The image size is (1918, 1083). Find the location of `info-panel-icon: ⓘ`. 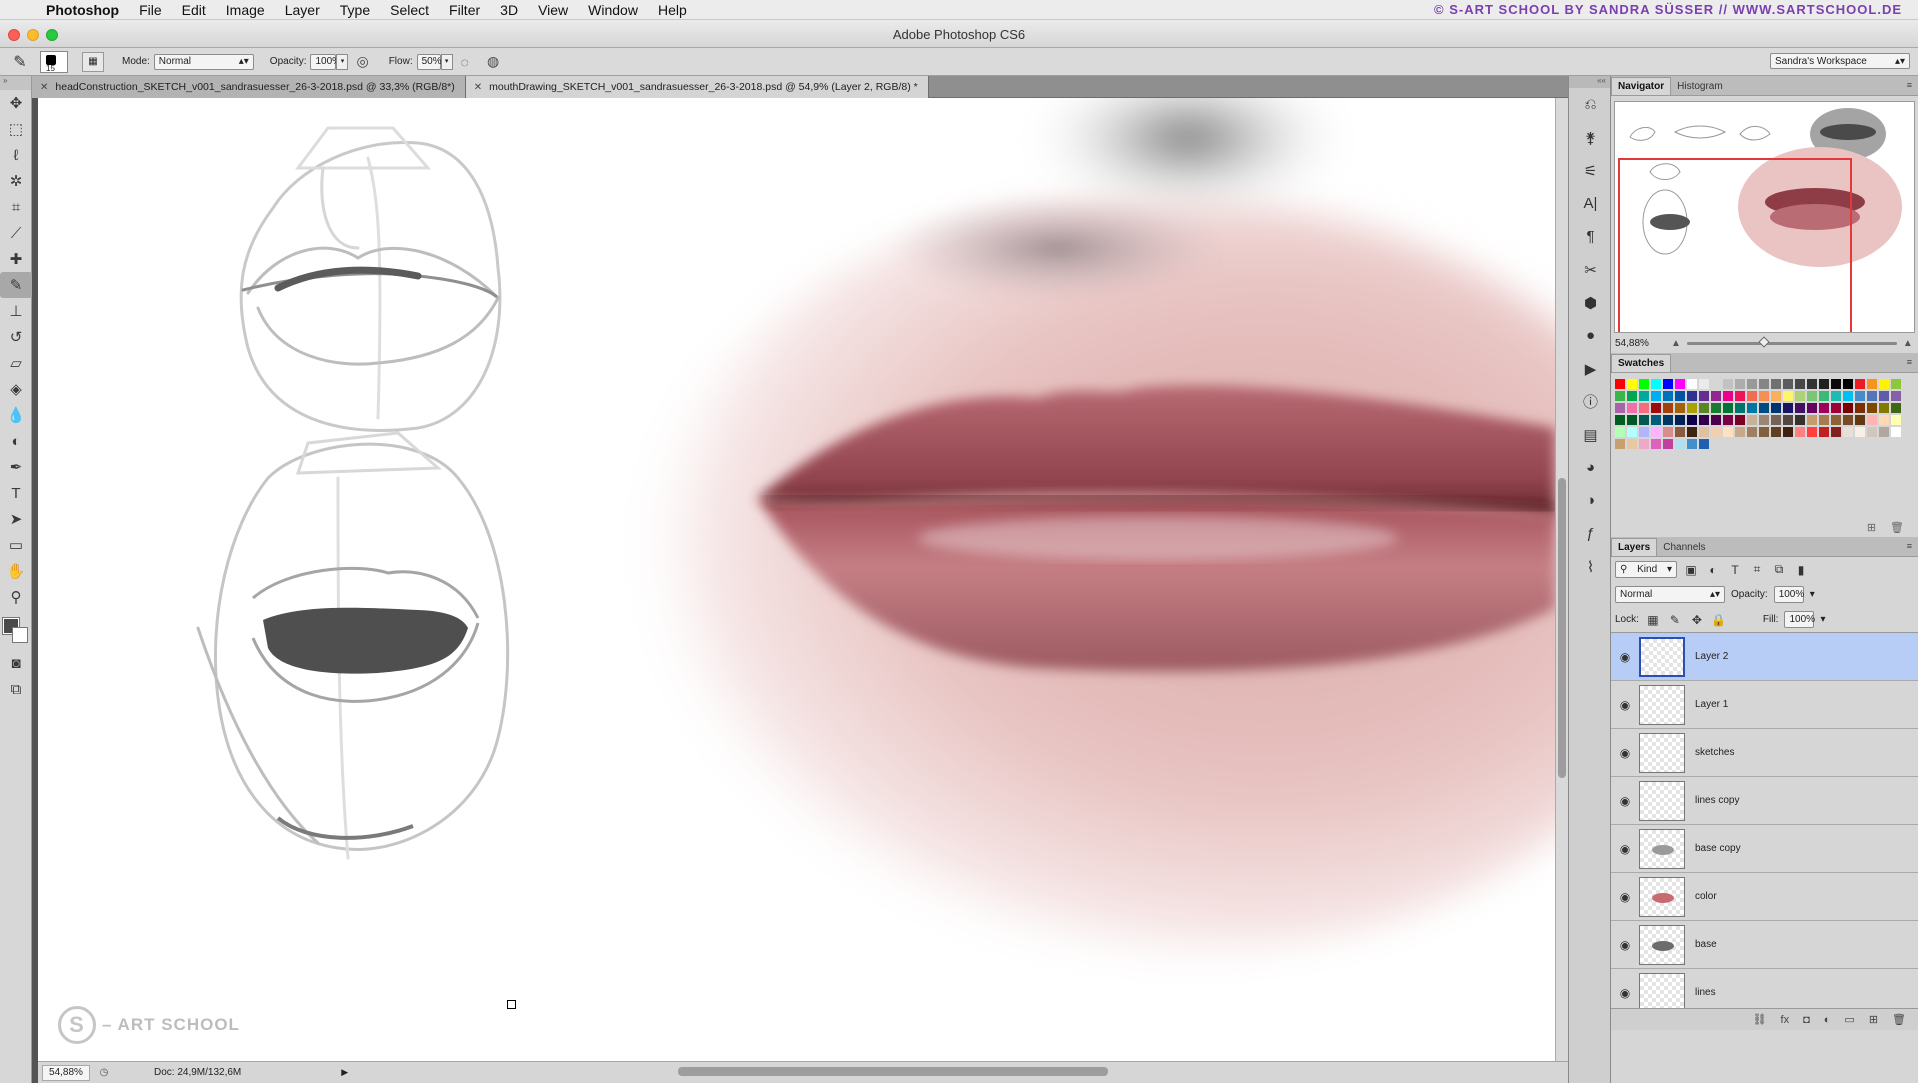

info-panel-icon: ⓘ is located at coordinates (1590, 401).